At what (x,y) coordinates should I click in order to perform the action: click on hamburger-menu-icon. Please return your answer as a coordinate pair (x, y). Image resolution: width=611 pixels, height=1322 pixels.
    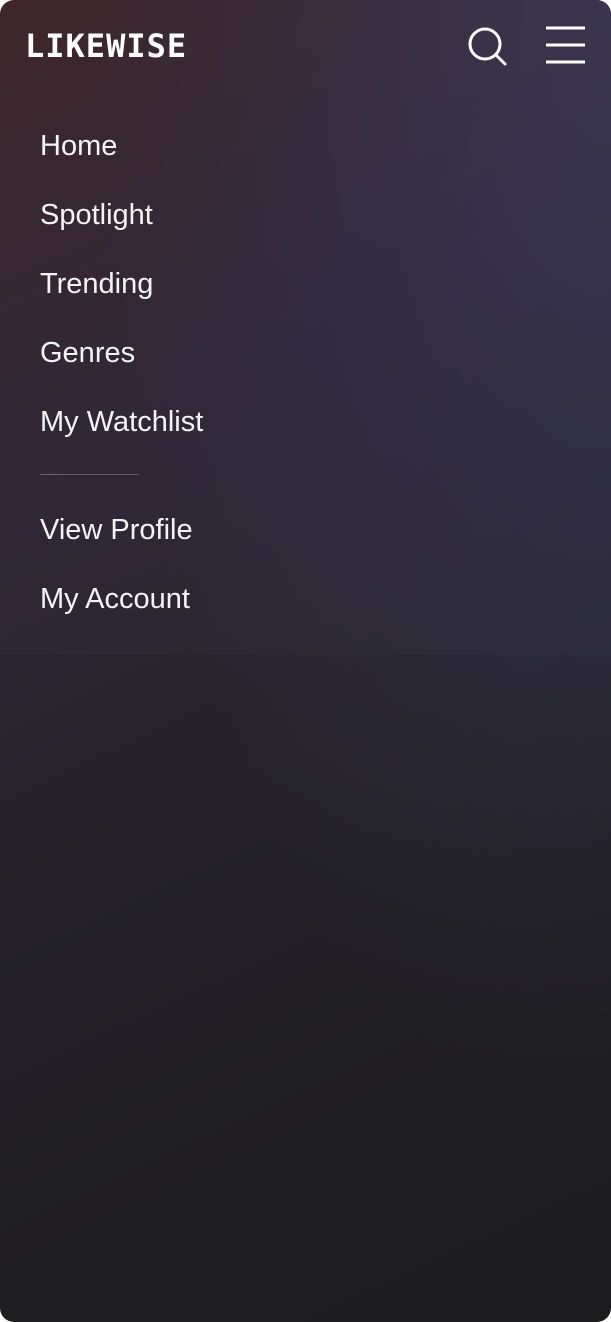
    Looking at the image, I should click on (565, 45).